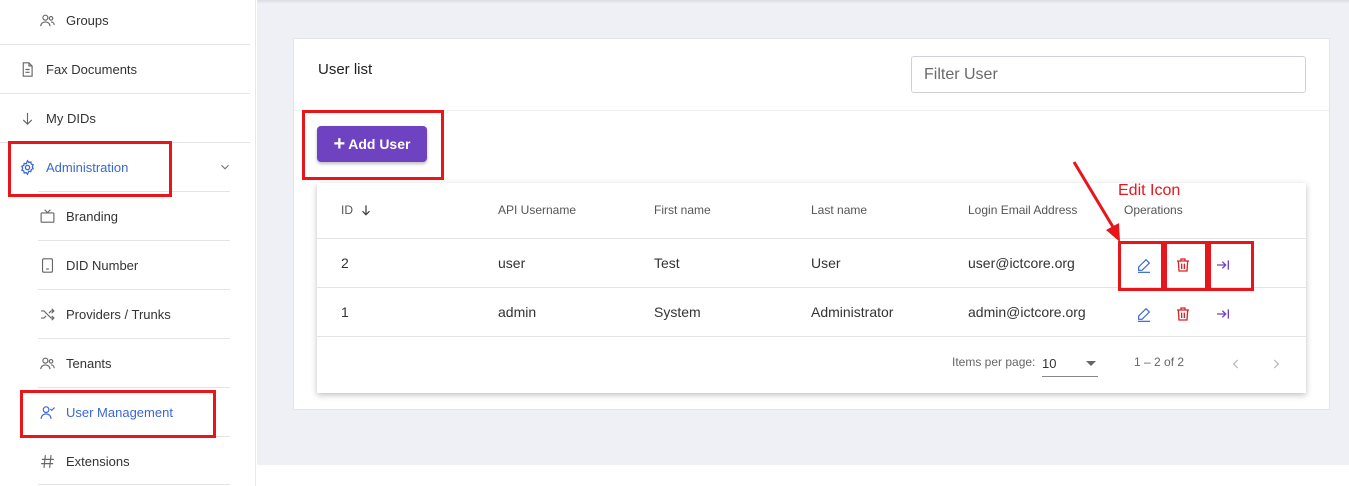 The image size is (1349, 486). What do you see at coordinates (87, 20) in the screenshot?
I see `sidebar-item-label: Groups` at bounding box center [87, 20].